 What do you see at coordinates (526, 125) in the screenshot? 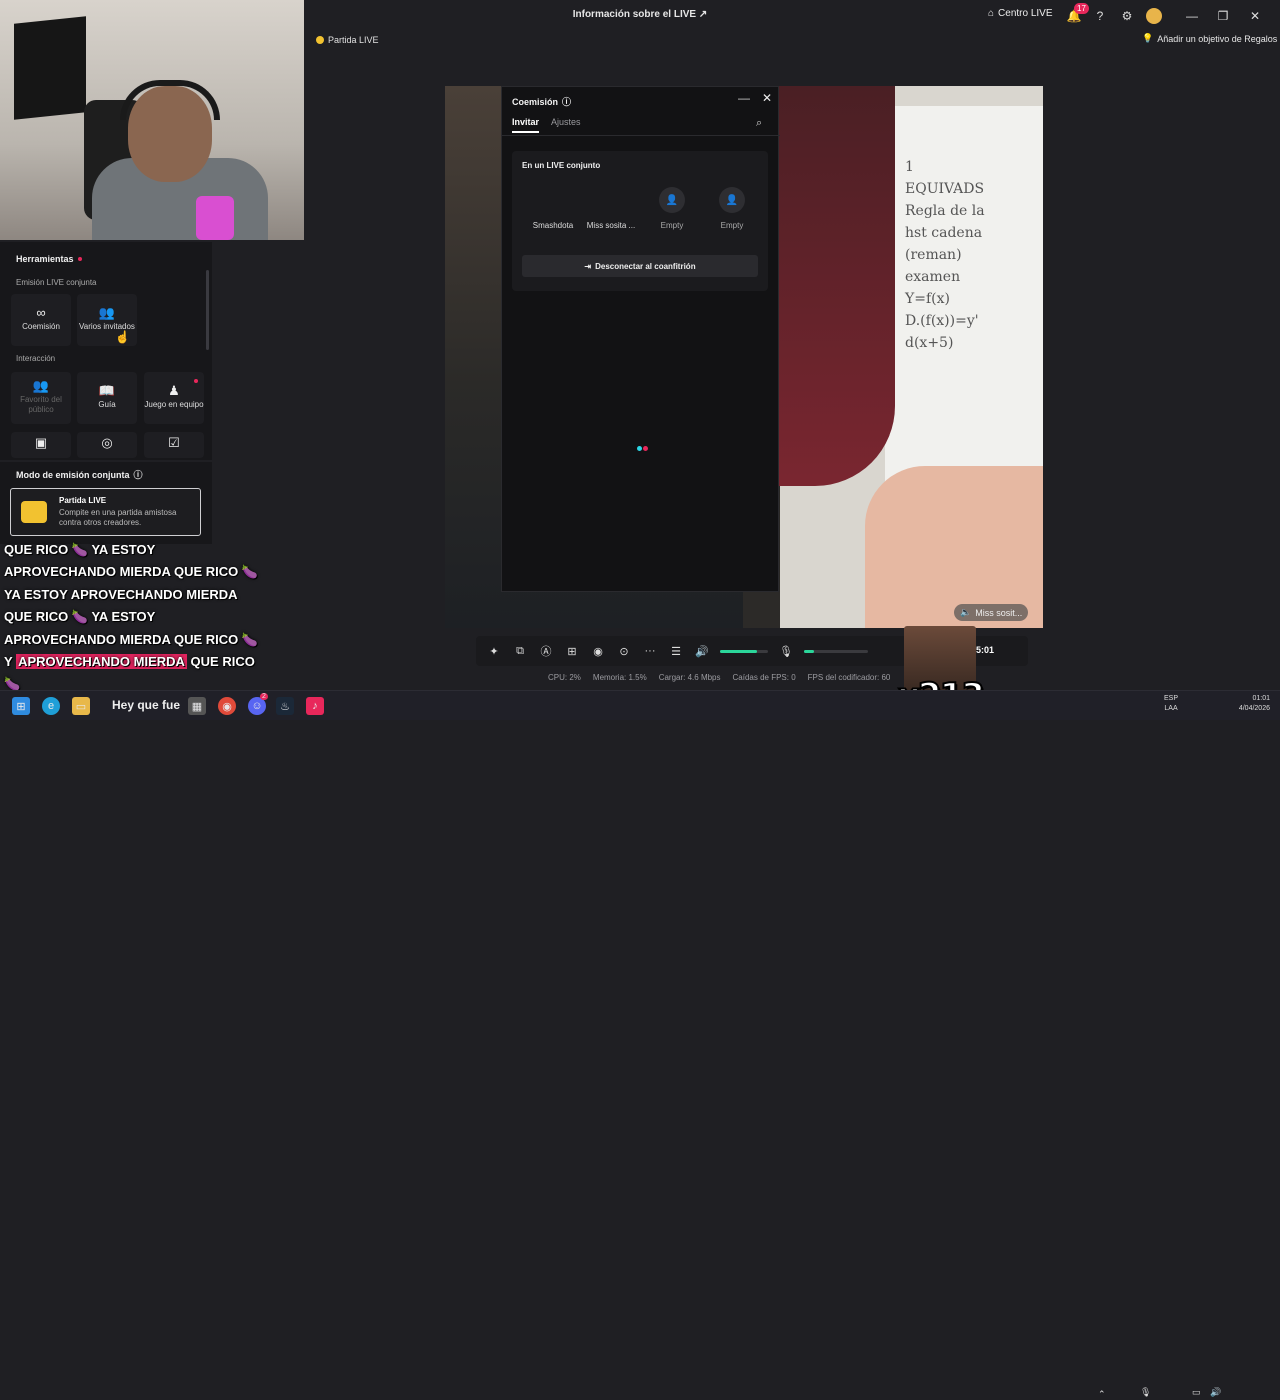
I see `tab-invitar: Invitar` at bounding box center [526, 125].